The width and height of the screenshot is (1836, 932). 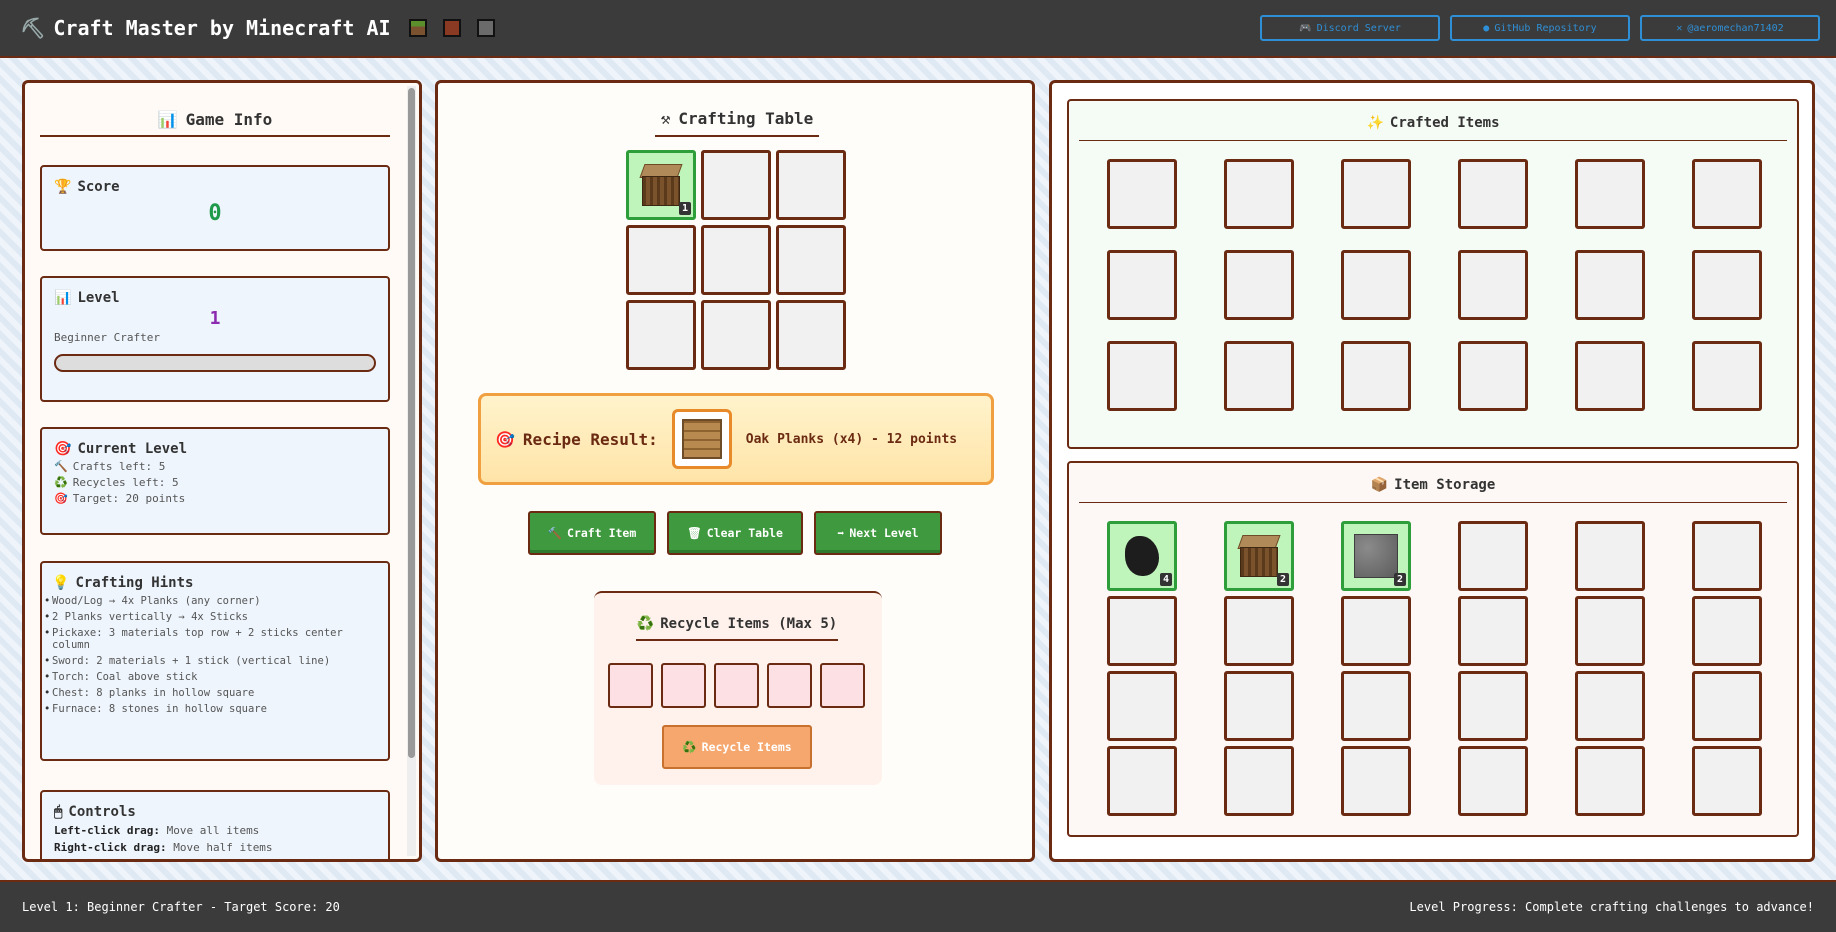 What do you see at coordinates (665, 118) in the screenshot?
I see `hammer-pick-icon: ⚒` at bounding box center [665, 118].